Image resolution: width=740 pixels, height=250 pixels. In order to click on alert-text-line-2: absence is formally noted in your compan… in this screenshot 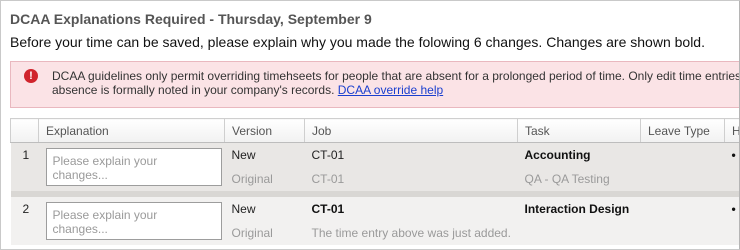, I will do `click(193, 90)`.